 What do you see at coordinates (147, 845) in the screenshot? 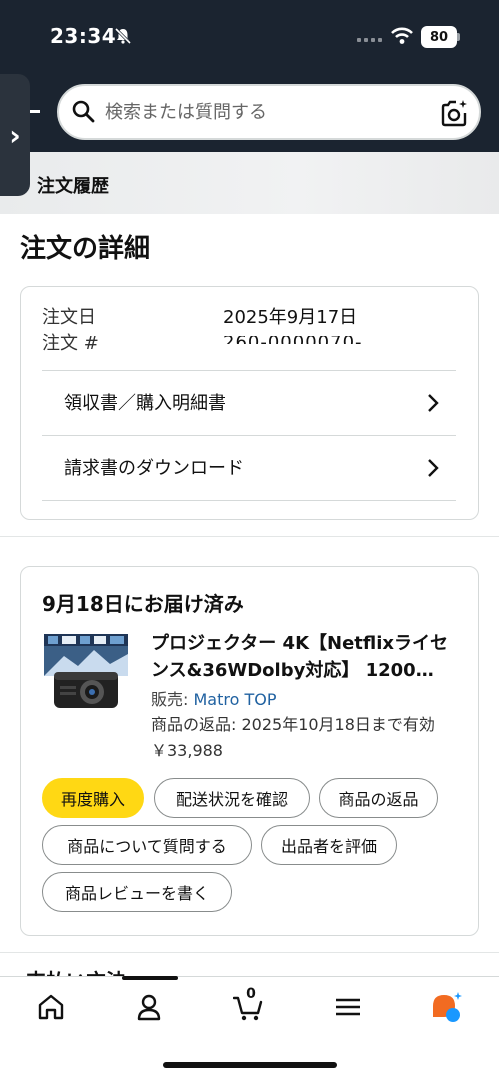
I see `ask-question-button: 商品について質問する` at bounding box center [147, 845].